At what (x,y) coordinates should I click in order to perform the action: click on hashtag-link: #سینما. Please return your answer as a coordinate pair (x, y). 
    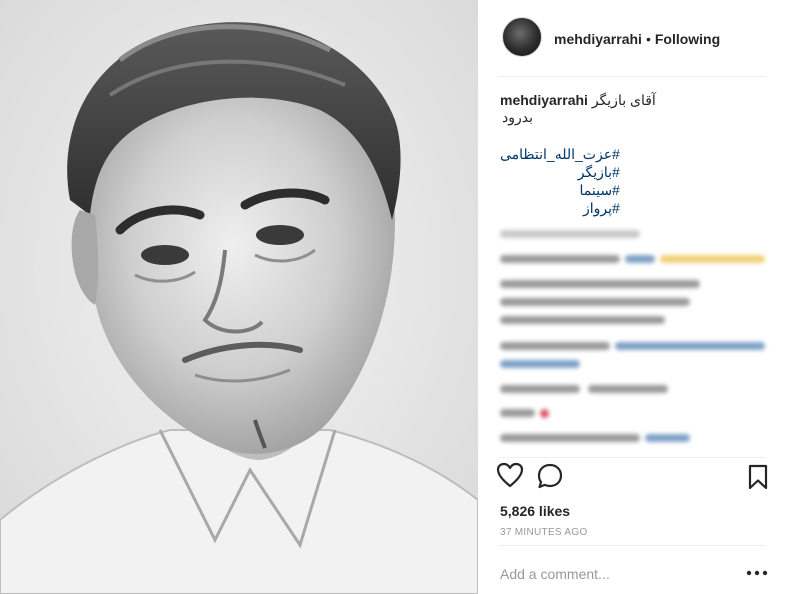
    Looking at the image, I should click on (560, 190).